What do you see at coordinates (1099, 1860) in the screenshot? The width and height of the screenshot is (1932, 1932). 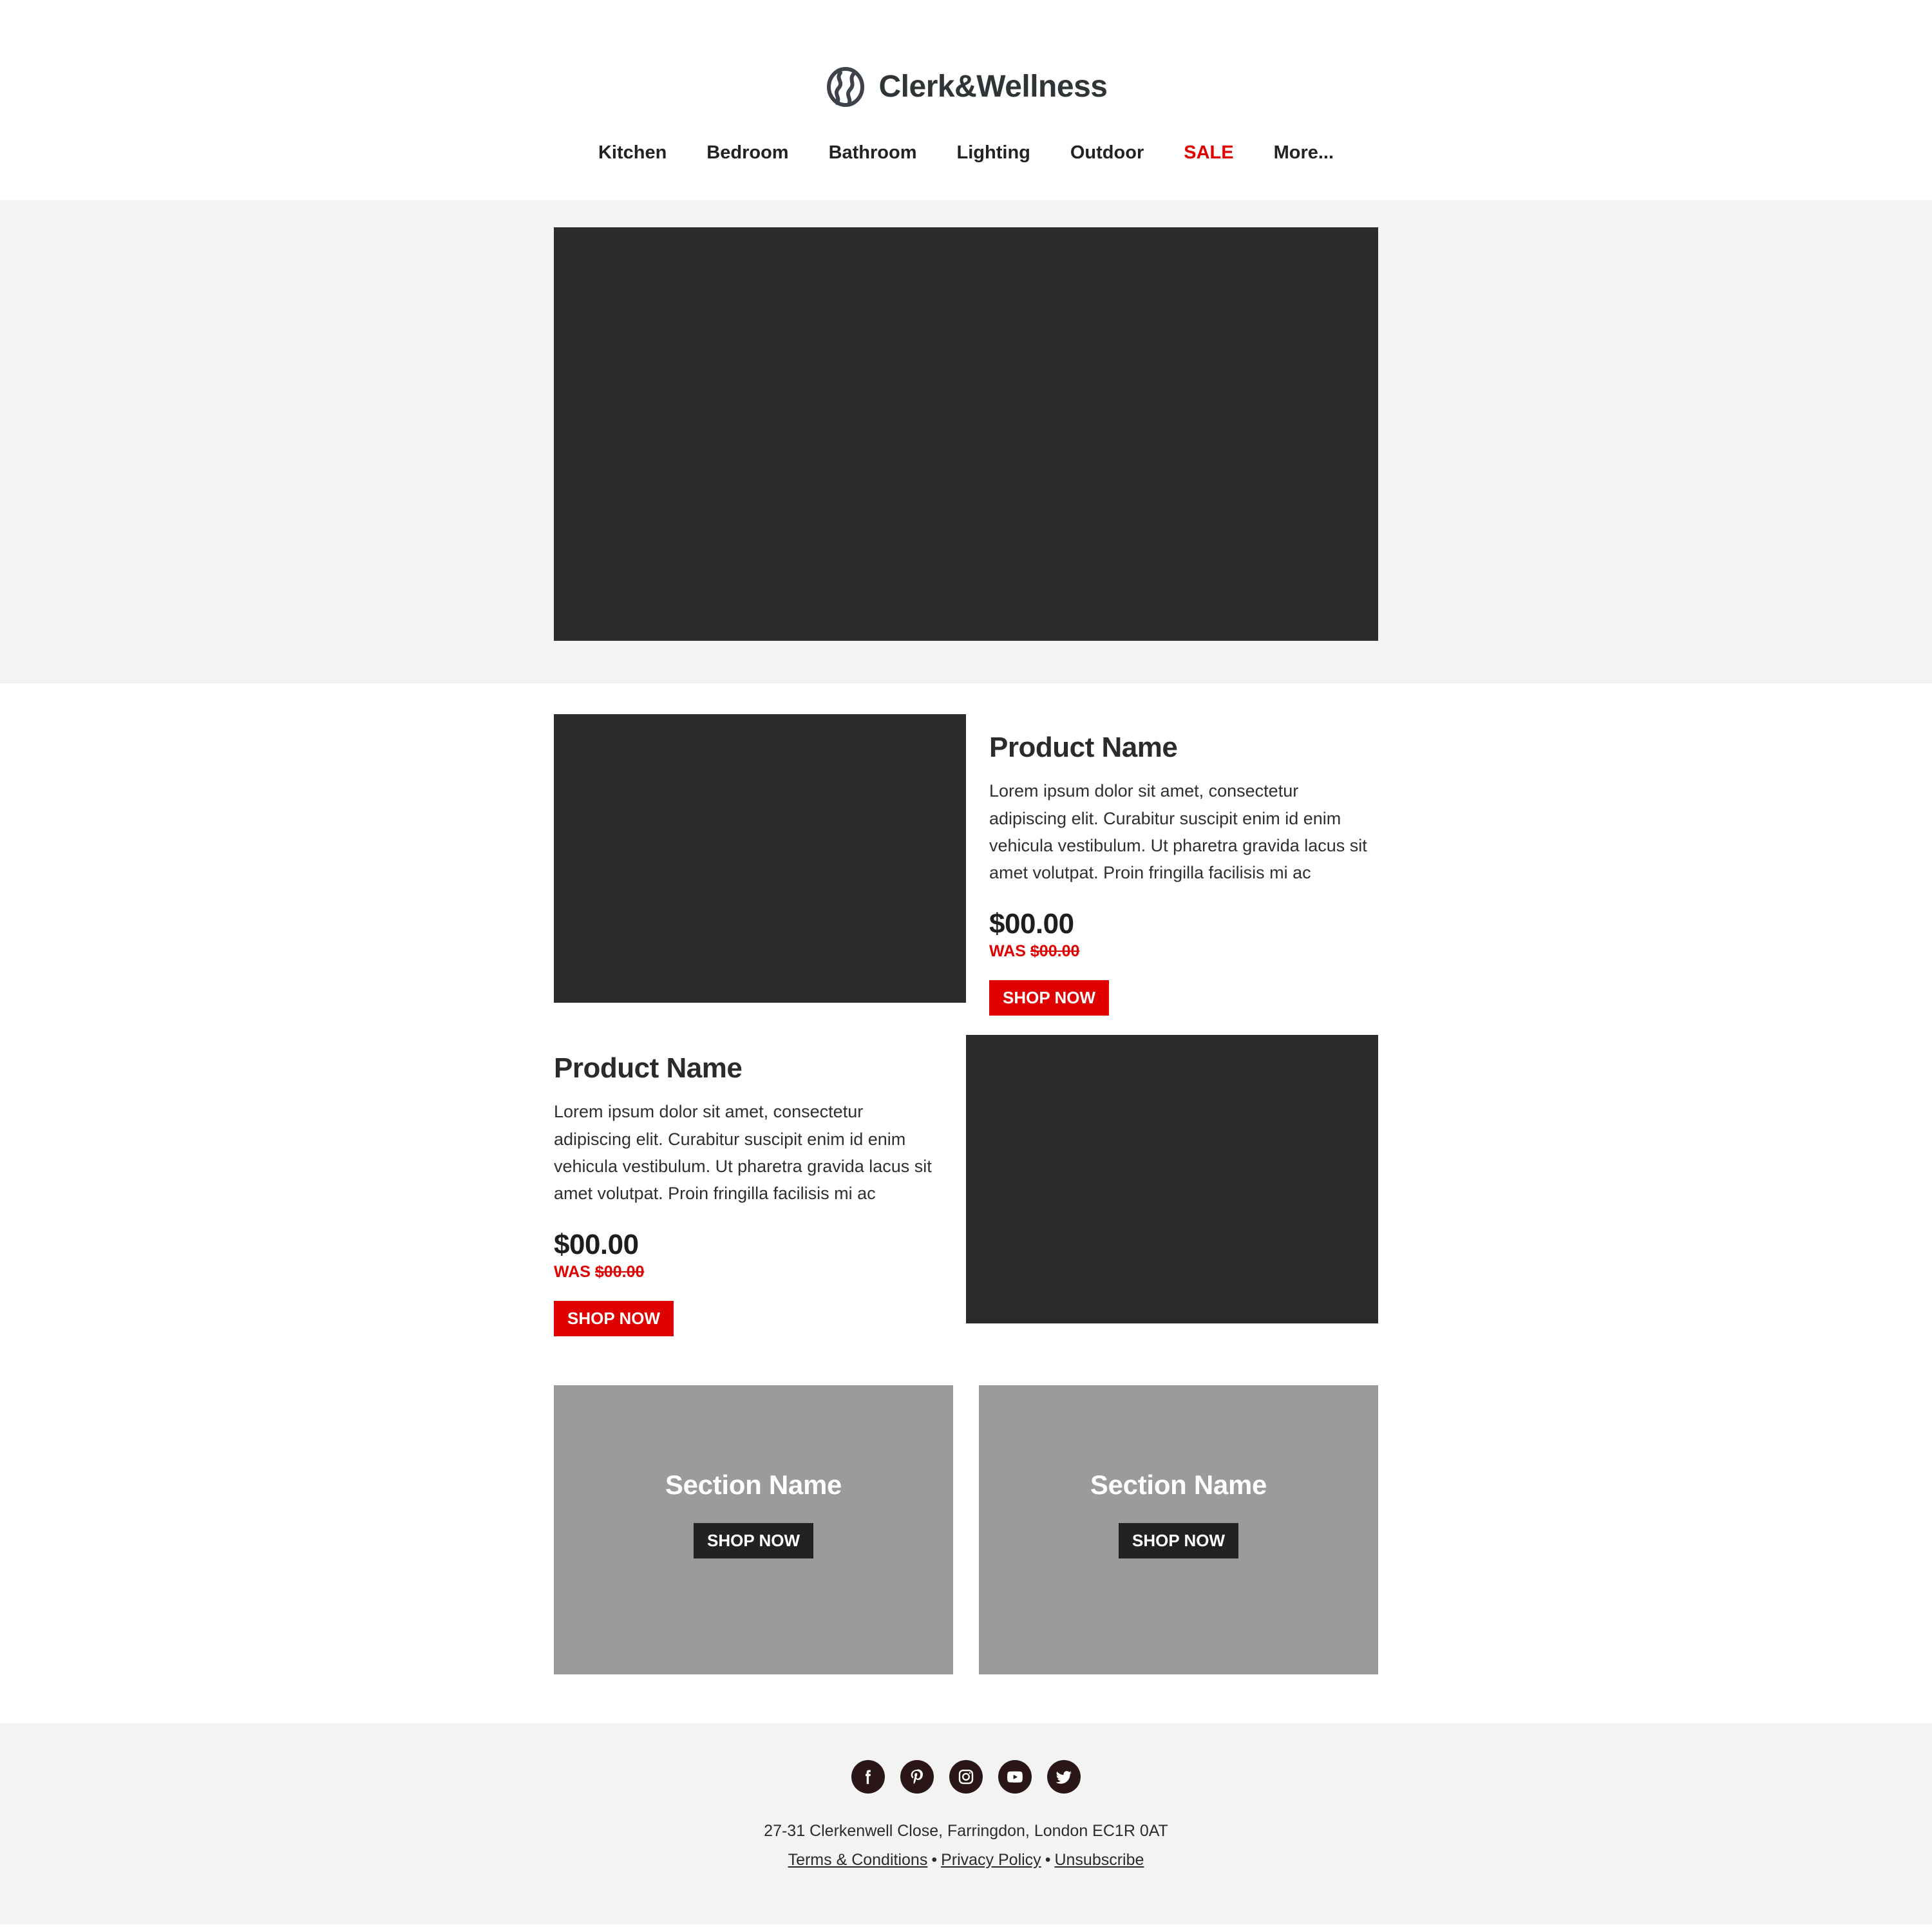 I see `unsubscribe-link: Unsubscribe` at bounding box center [1099, 1860].